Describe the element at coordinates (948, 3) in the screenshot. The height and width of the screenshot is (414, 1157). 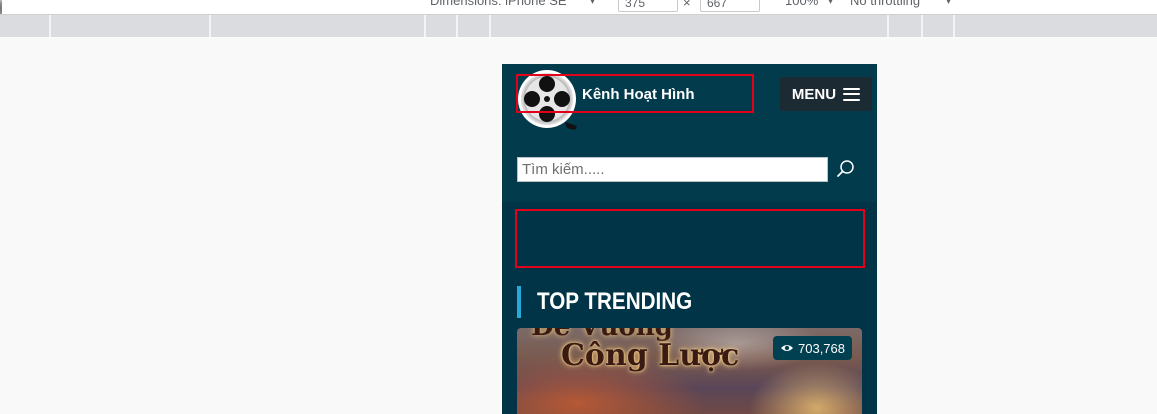
I see `throttling-dropdown-caret-icon: ▾` at that location.